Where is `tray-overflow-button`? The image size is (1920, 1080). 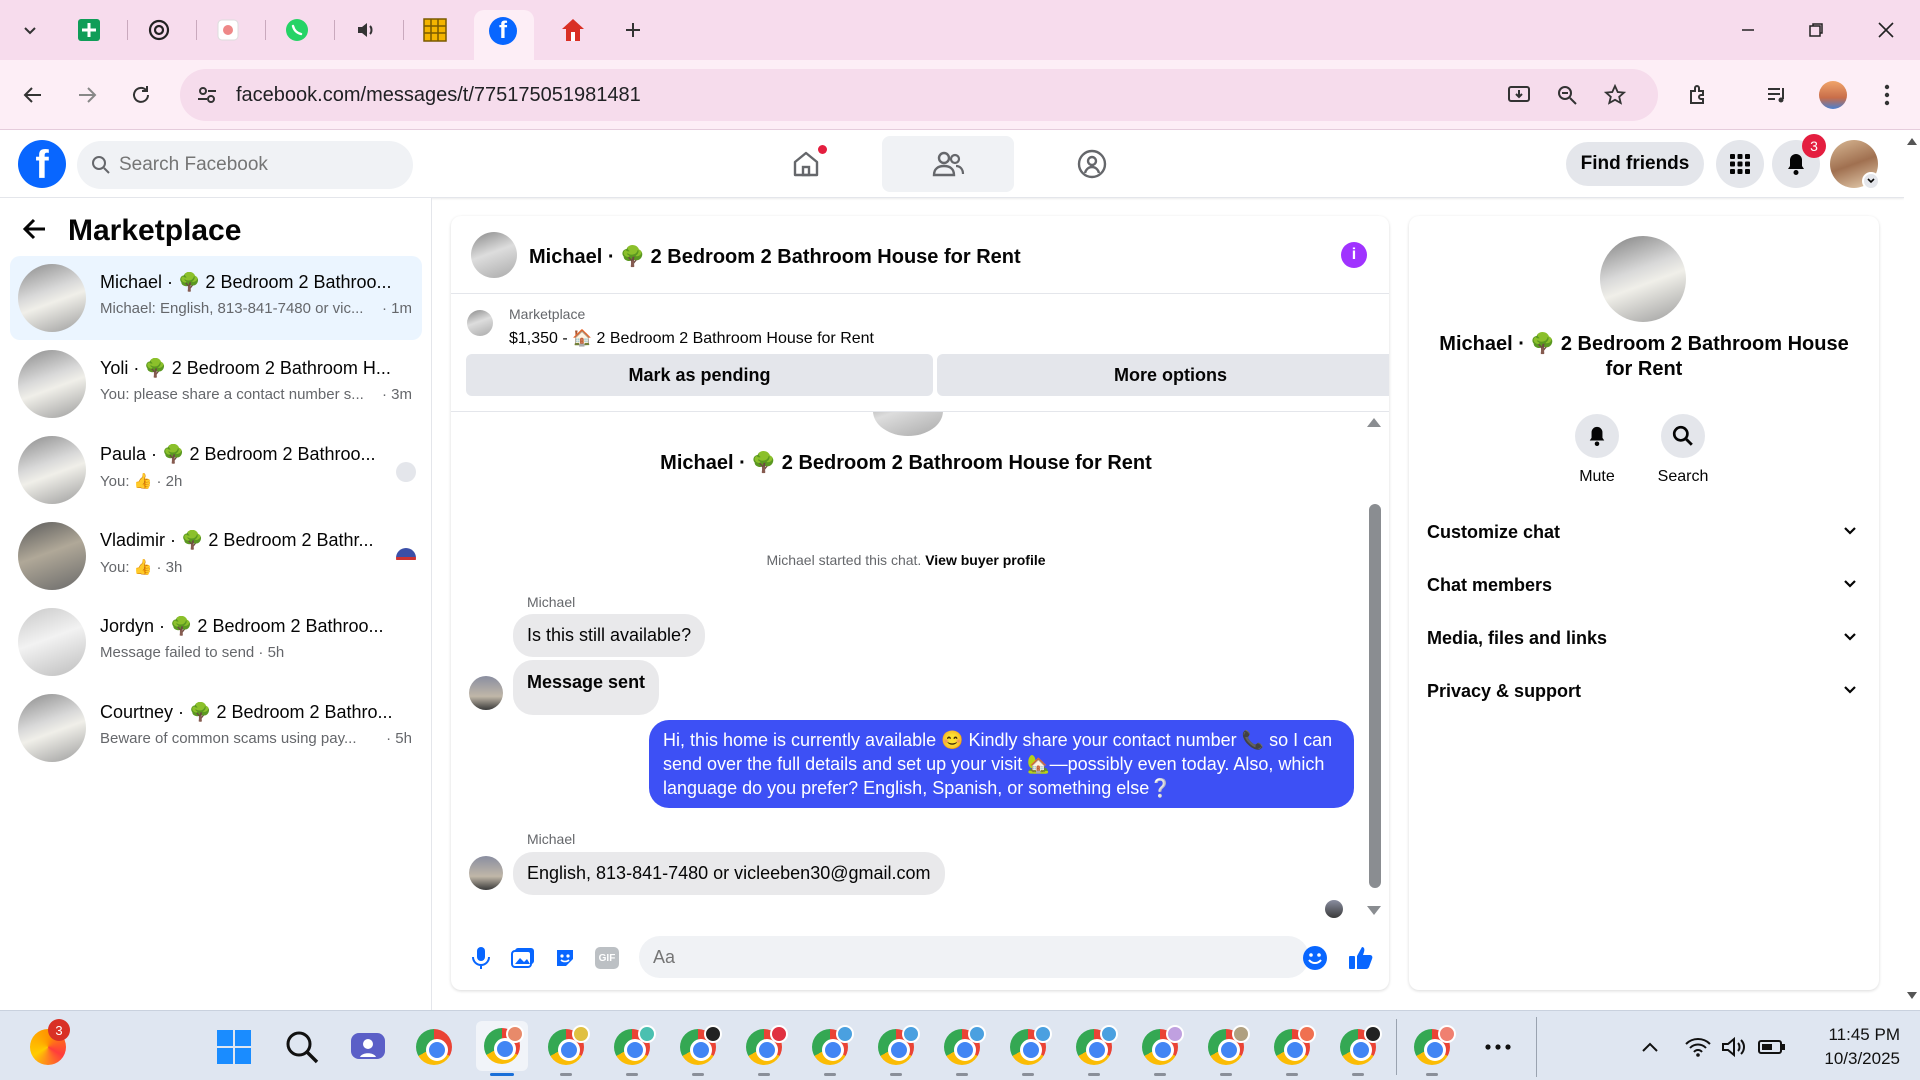 tray-overflow-button is located at coordinates (1650, 1047).